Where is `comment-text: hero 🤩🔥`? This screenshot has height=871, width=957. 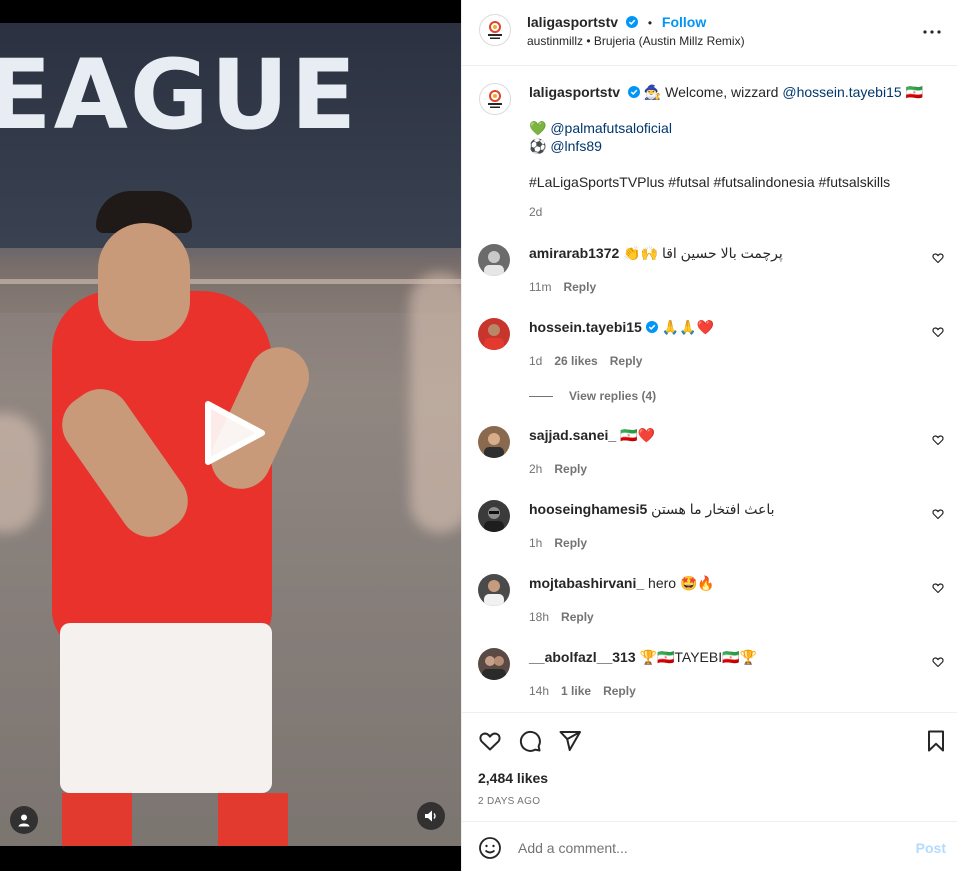 comment-text: hero 🤩🔥 is located at coordinates (681, 583).